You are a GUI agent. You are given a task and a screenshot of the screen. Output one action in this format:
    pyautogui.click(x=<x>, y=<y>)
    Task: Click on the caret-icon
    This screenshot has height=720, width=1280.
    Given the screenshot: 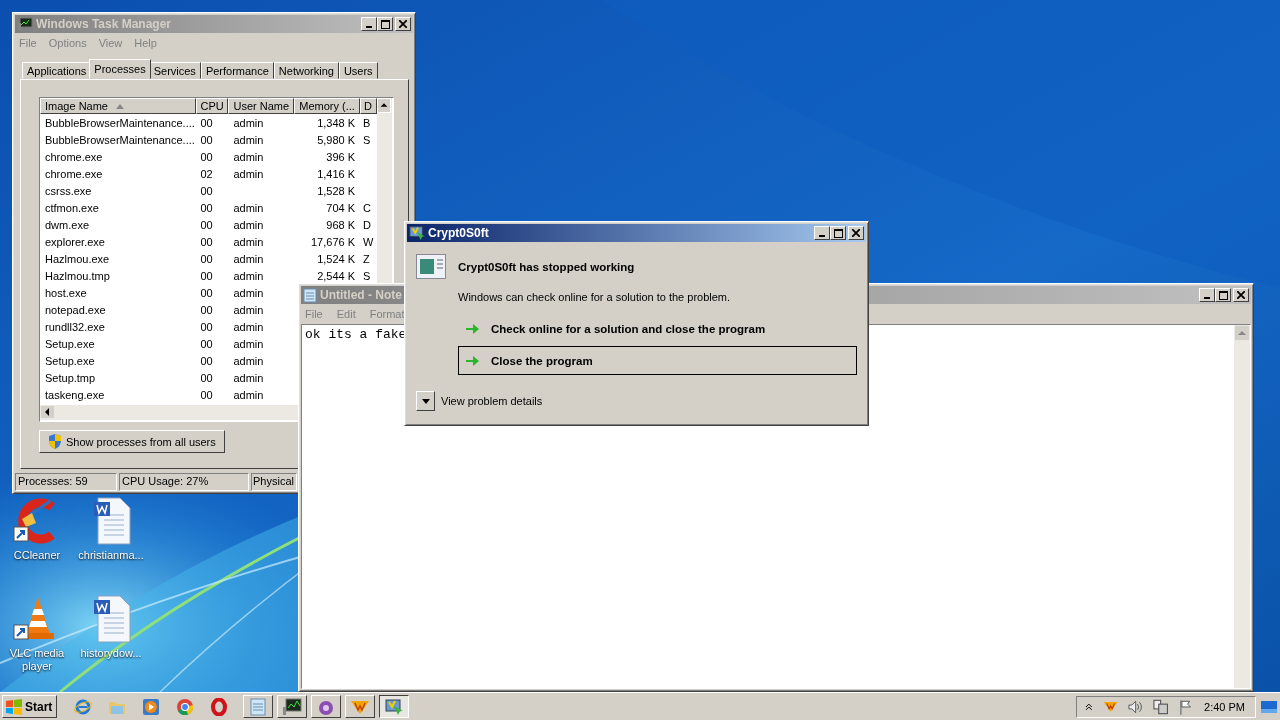 What is the action you would take?
    pyautogui.click(x=425, y=401)
    